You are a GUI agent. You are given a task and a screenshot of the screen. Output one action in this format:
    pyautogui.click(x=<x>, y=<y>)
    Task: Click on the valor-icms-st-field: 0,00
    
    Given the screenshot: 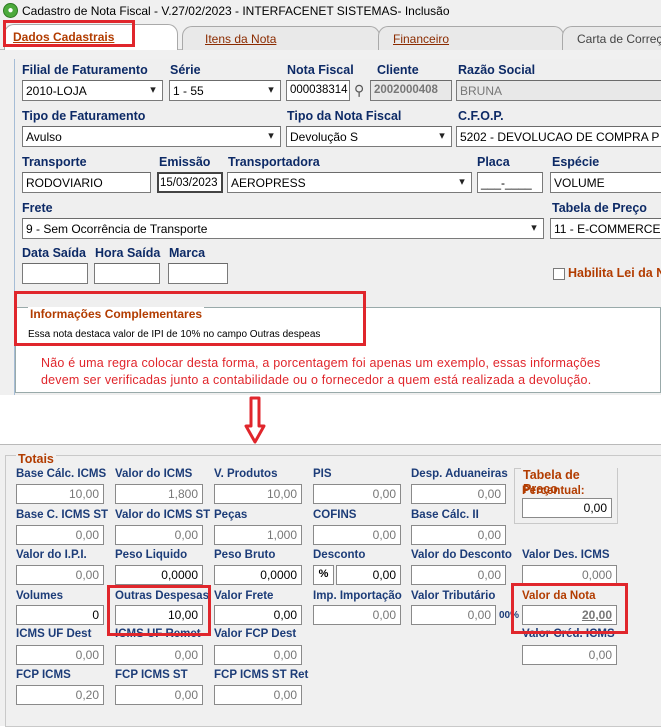 What is the action you would take?
    pyautogui.click(x=159, y=535)
    